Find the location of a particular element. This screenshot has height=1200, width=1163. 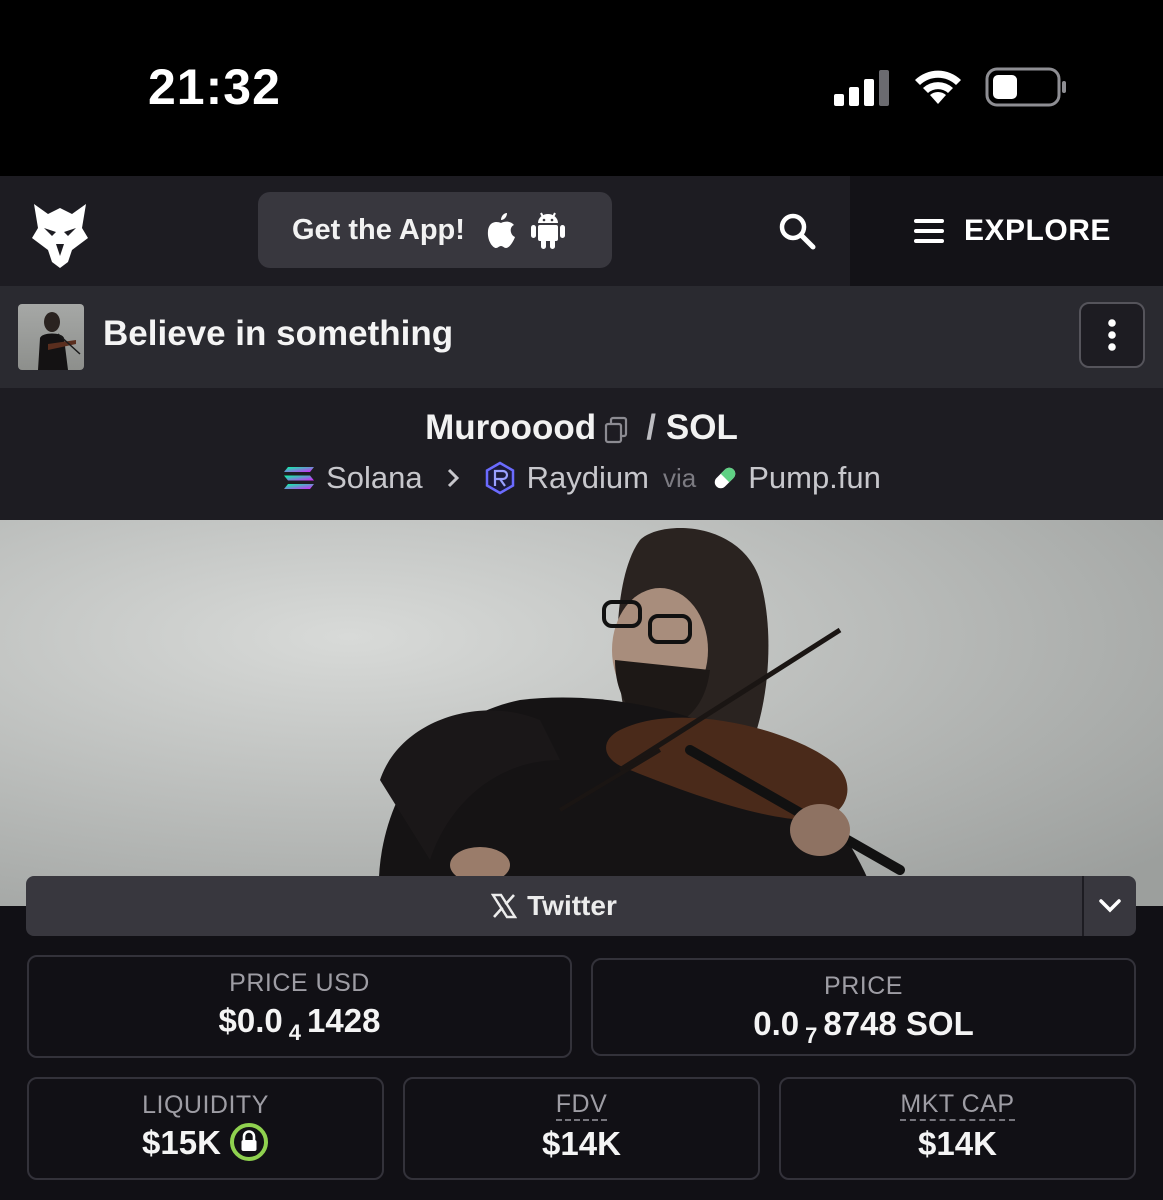

token-header: Believe in something is located at coordinates (581, 337).